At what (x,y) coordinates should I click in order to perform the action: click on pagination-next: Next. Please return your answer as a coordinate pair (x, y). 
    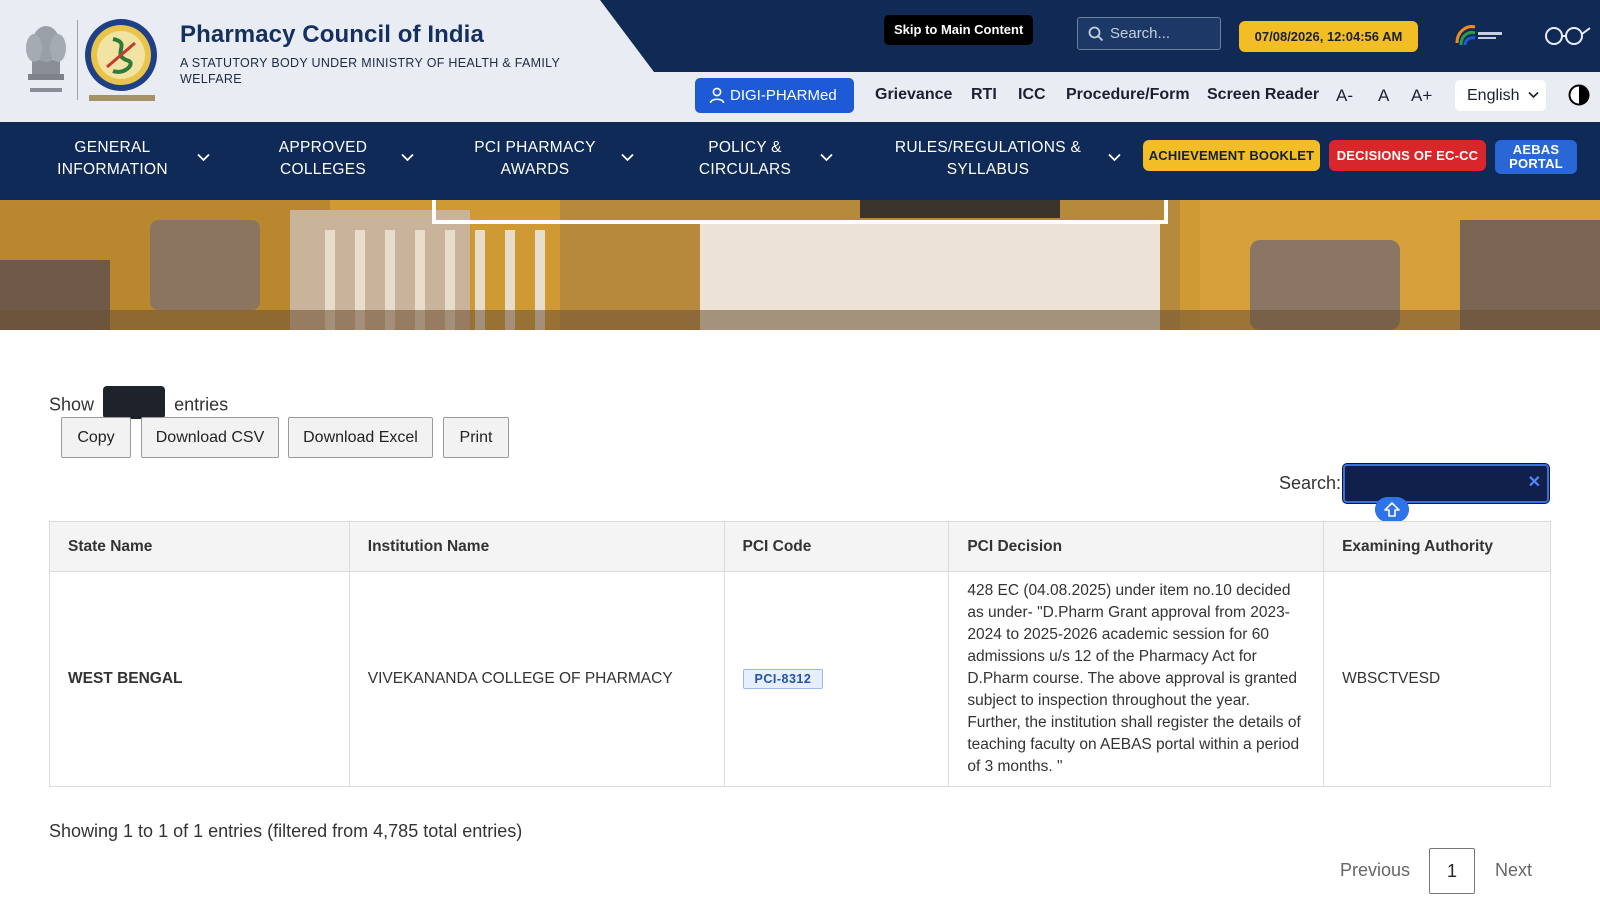
    Looking at the image, I should click on (1513, 870).